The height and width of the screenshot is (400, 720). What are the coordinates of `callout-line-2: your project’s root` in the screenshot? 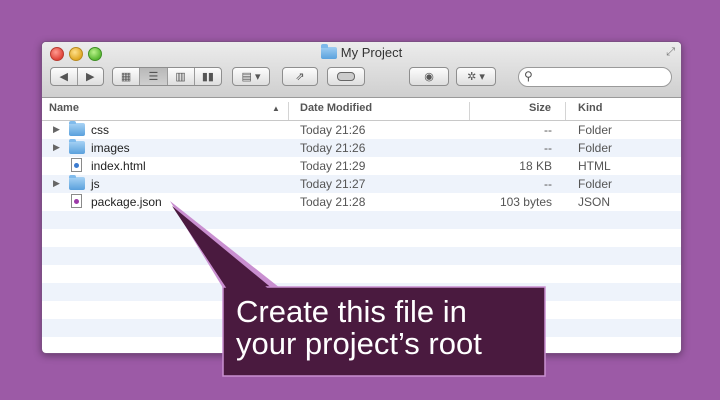 It's located at (359, 343).